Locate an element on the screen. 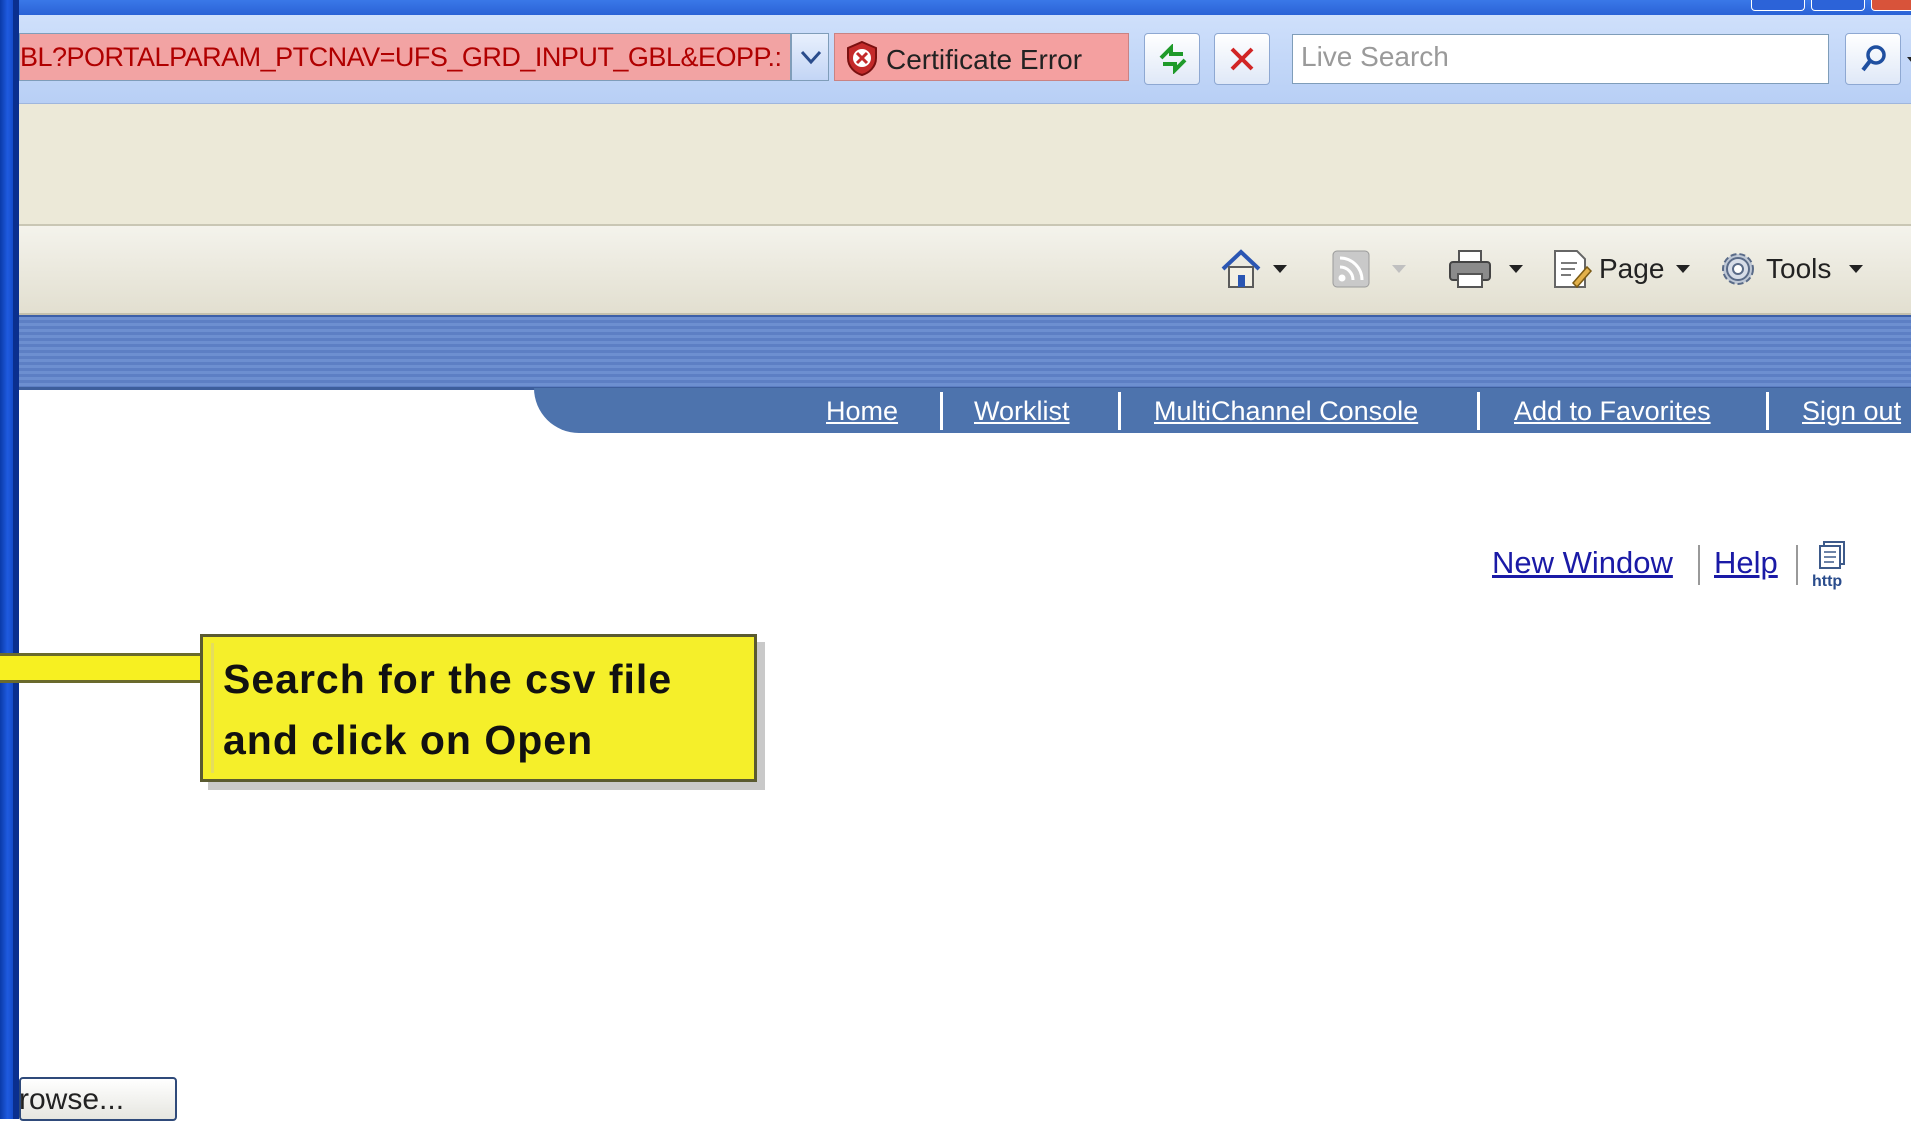 The image size is (1911, 1121). live-search-field is located at coordinates (1560, 59).